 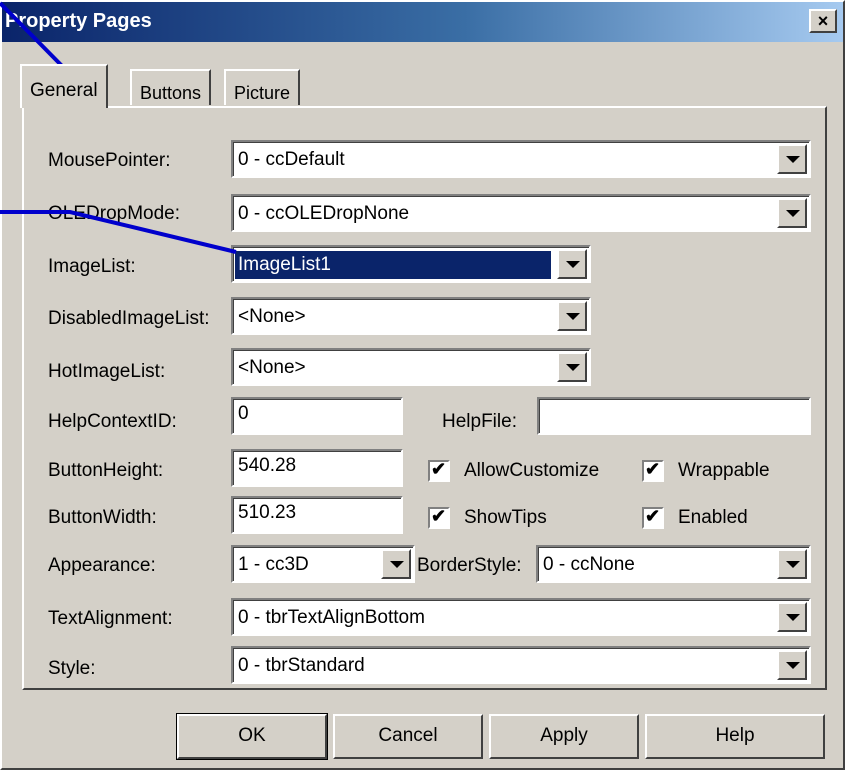 What do you see at coordinates (267, 465) in the screenshot?
I see `button-height-value: 540.28` at bounding box center [267, 465].